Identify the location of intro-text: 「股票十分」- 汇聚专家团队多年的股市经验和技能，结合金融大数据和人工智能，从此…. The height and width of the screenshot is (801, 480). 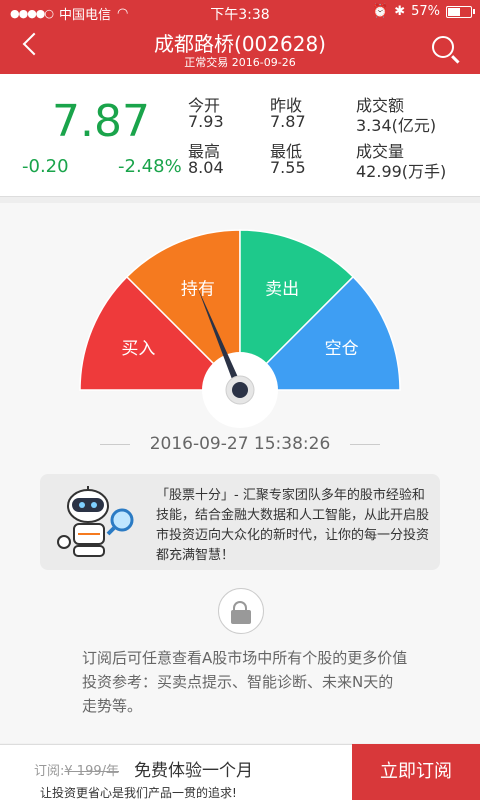
(293, 525).